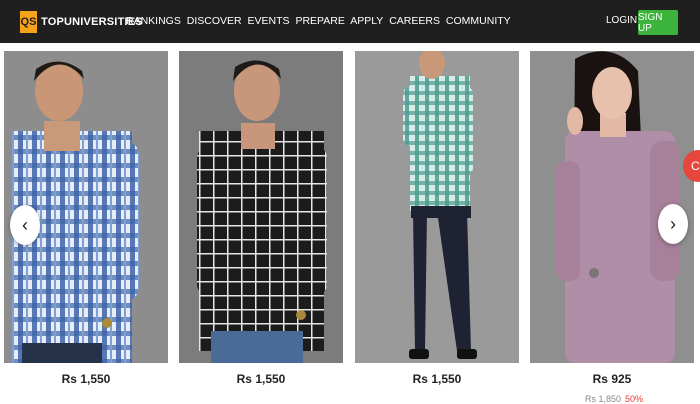 This screenshot has height=404, width=700. What do you see at coordinates (153, 21) in the screenshot?
I see `nav-rankings: RANKINGS` at bounding box center [153, 21].